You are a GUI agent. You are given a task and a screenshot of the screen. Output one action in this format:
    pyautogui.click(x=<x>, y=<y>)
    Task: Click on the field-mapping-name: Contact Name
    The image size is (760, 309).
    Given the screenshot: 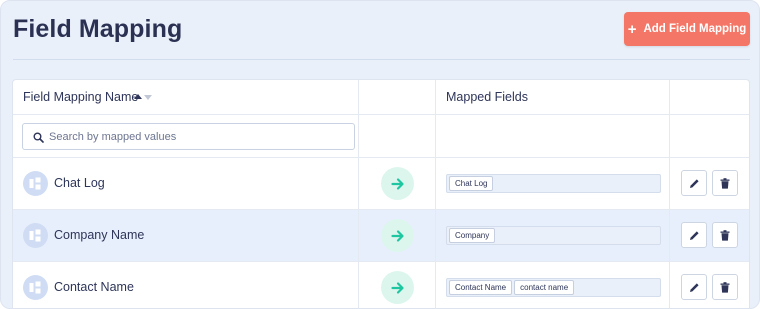 What is the action you would take?
    pyautogui.click(x=94, y=287)
    